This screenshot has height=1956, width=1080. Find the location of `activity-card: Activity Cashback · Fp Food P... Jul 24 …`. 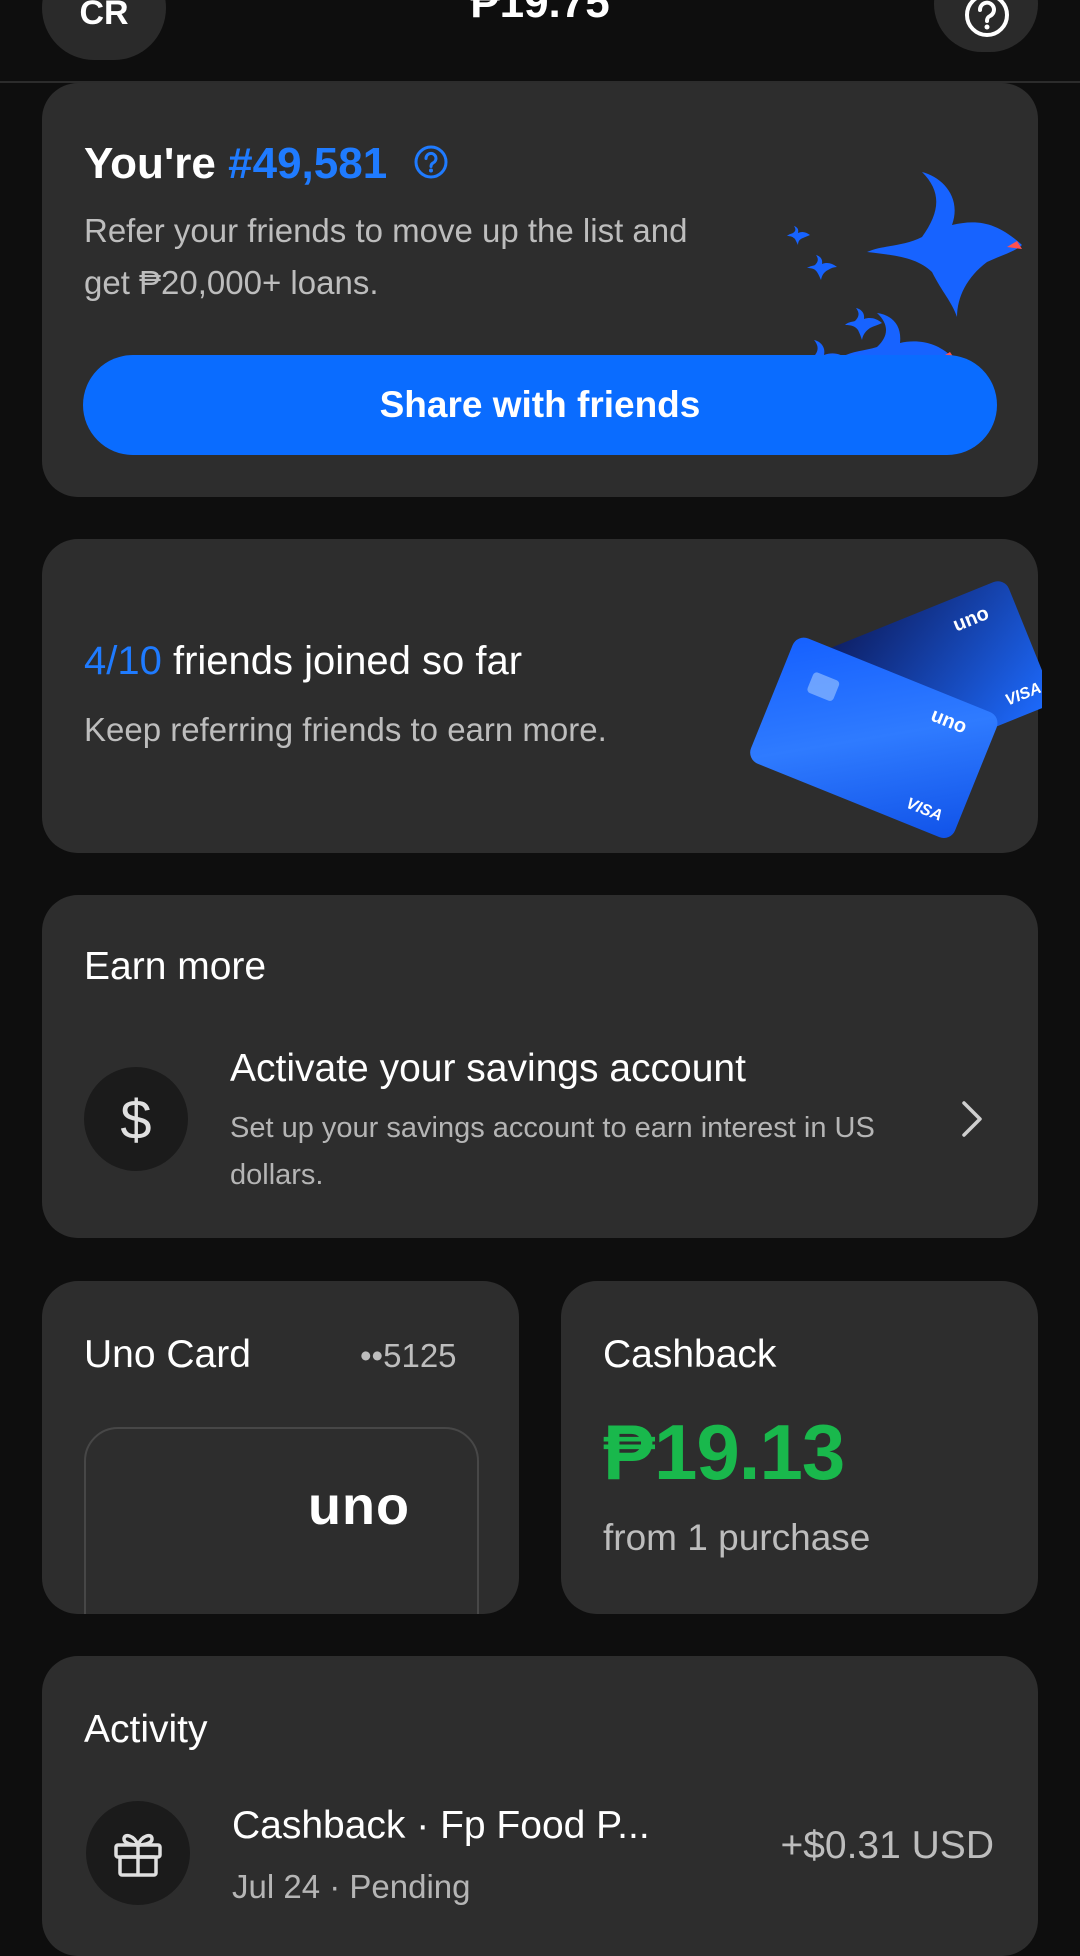

activity-card: Activity Cashback · Fp Food P... Jul 24 … is located at coordinates (540, 1806).